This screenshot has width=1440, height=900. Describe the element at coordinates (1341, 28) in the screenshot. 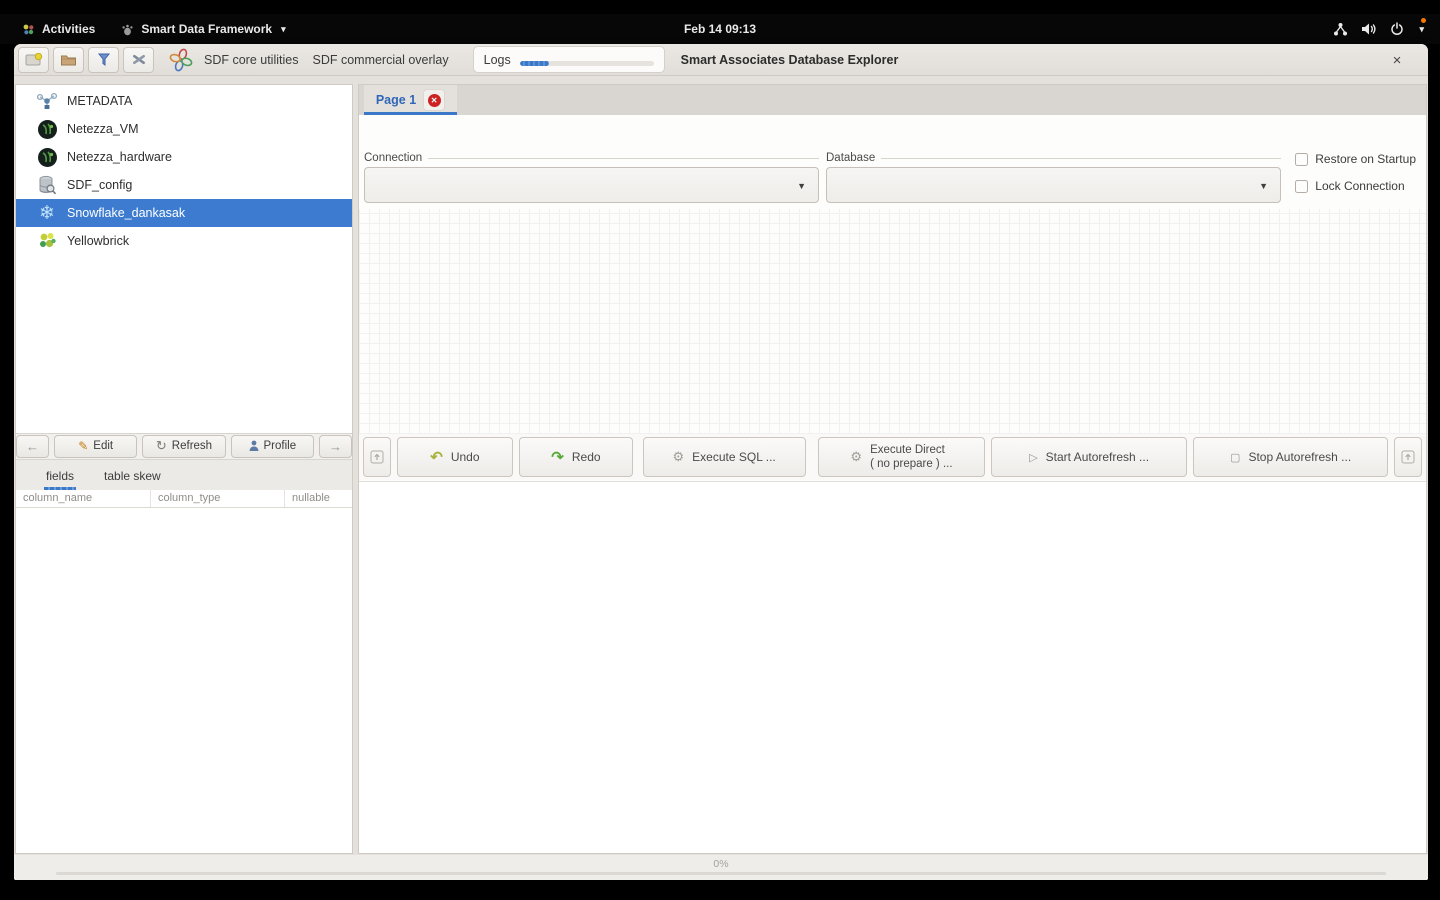

I see `network-icon` at that location.